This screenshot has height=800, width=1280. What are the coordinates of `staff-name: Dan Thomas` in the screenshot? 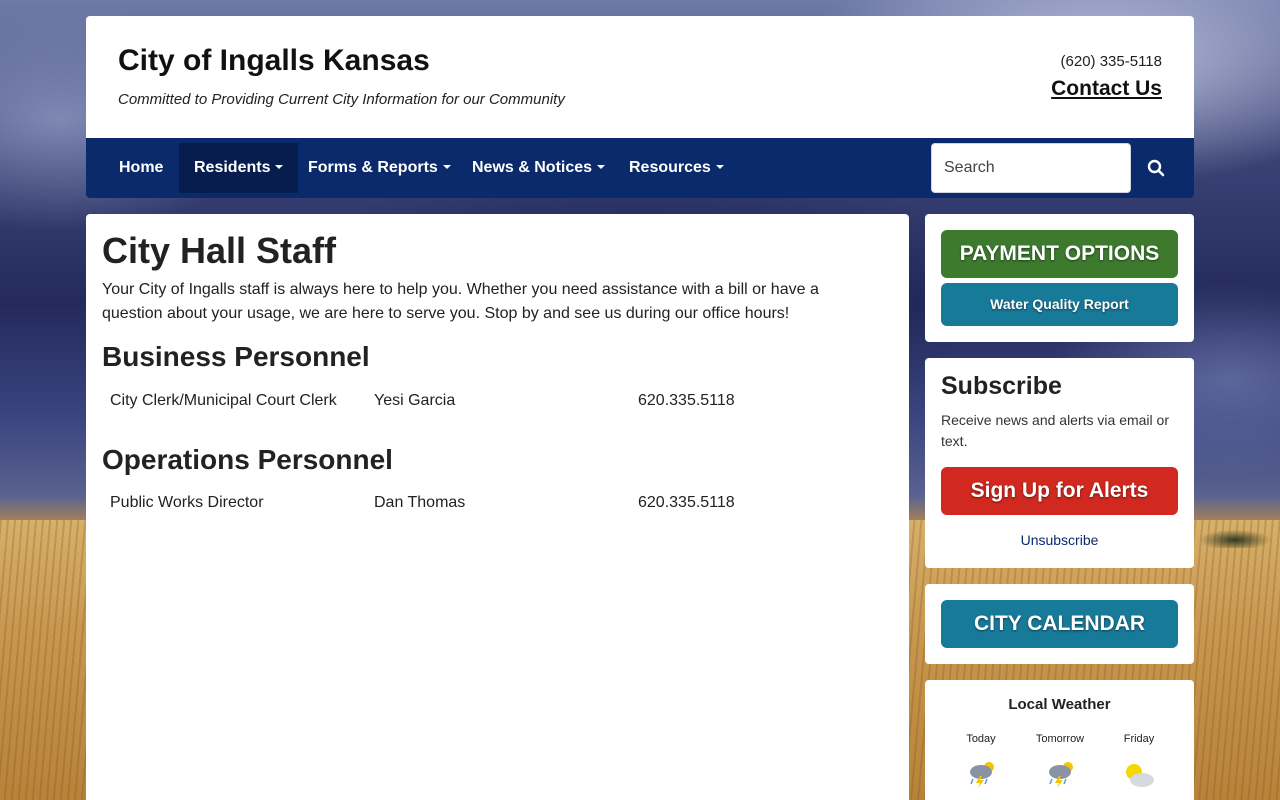 It's located at (420, 502).